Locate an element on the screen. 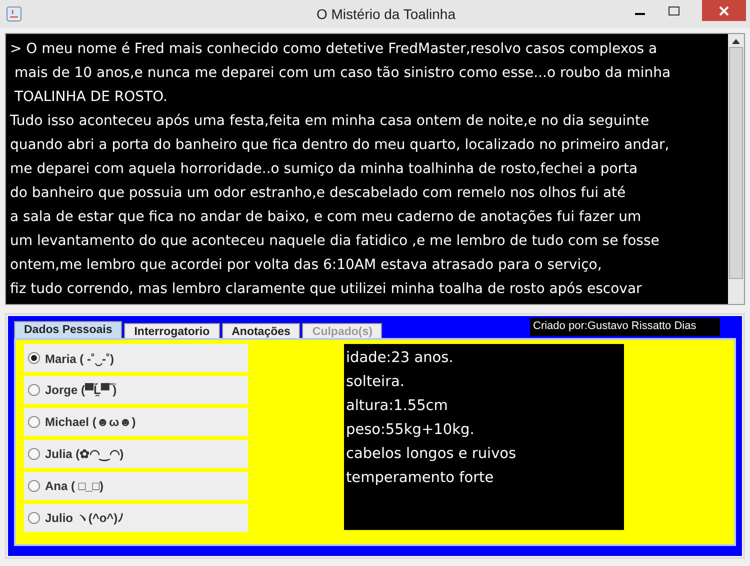  suspect-radio-option: Michael (☻ω☻) is located at coordinates (136, 422).